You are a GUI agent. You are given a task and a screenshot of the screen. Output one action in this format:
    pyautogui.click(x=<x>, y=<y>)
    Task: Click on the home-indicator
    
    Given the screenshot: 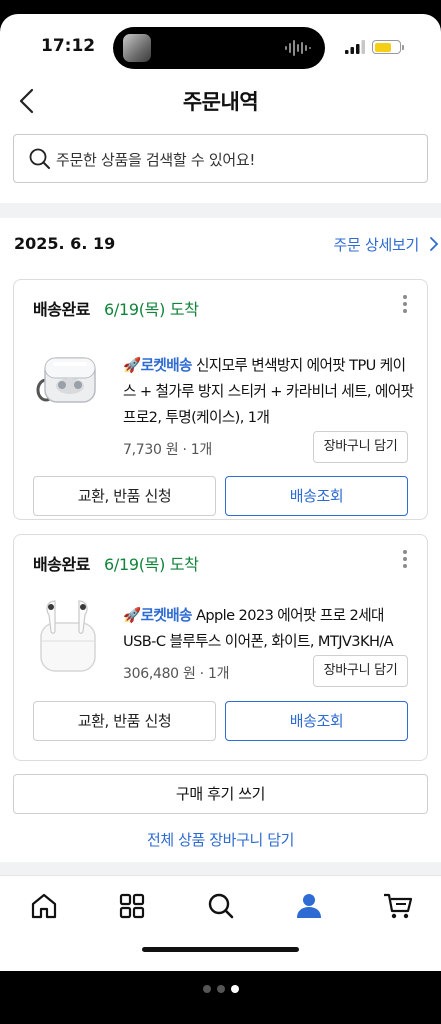 What is the action you would take?
    pyautogui.click(x=220, y=949)
    